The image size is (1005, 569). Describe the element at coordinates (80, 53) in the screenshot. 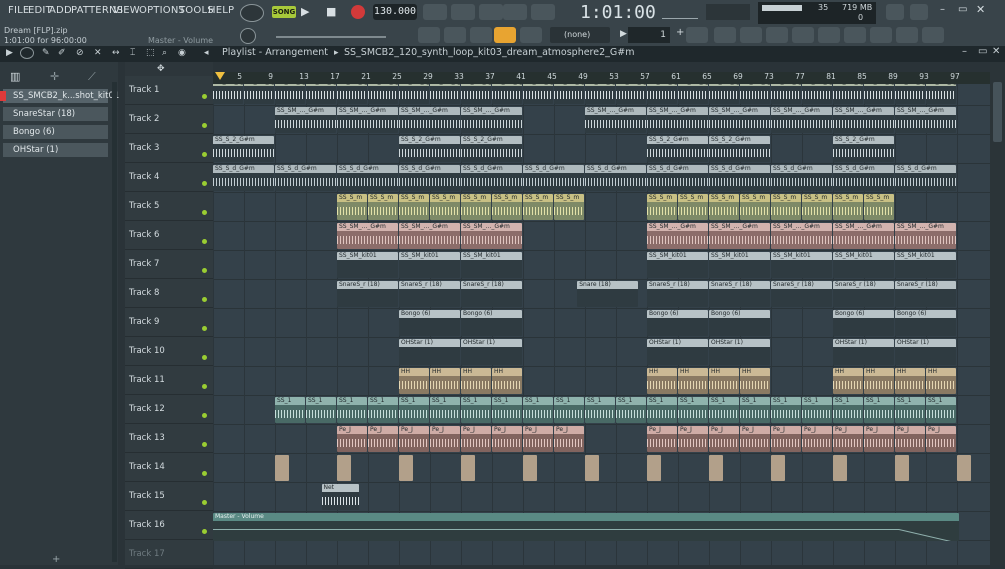

I see `delete-tool-icon: ⊘` at that location.